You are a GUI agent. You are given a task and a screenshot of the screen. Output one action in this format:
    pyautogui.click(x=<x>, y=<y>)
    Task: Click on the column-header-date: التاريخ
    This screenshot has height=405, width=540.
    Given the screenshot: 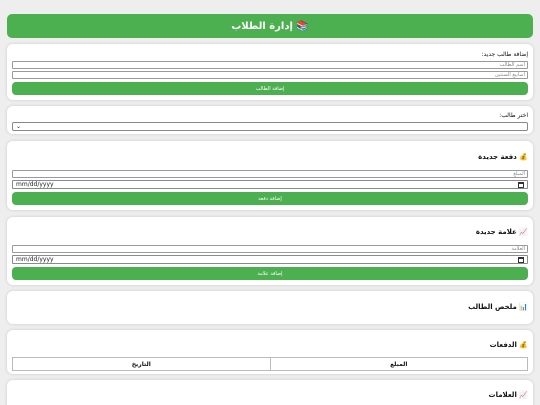 What is the action you would take?
    pyautogui.click(x=141, y=364)
    